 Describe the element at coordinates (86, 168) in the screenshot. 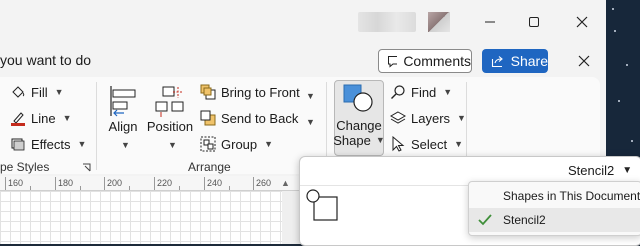

I see `dialog-launcher-icon` at that location.